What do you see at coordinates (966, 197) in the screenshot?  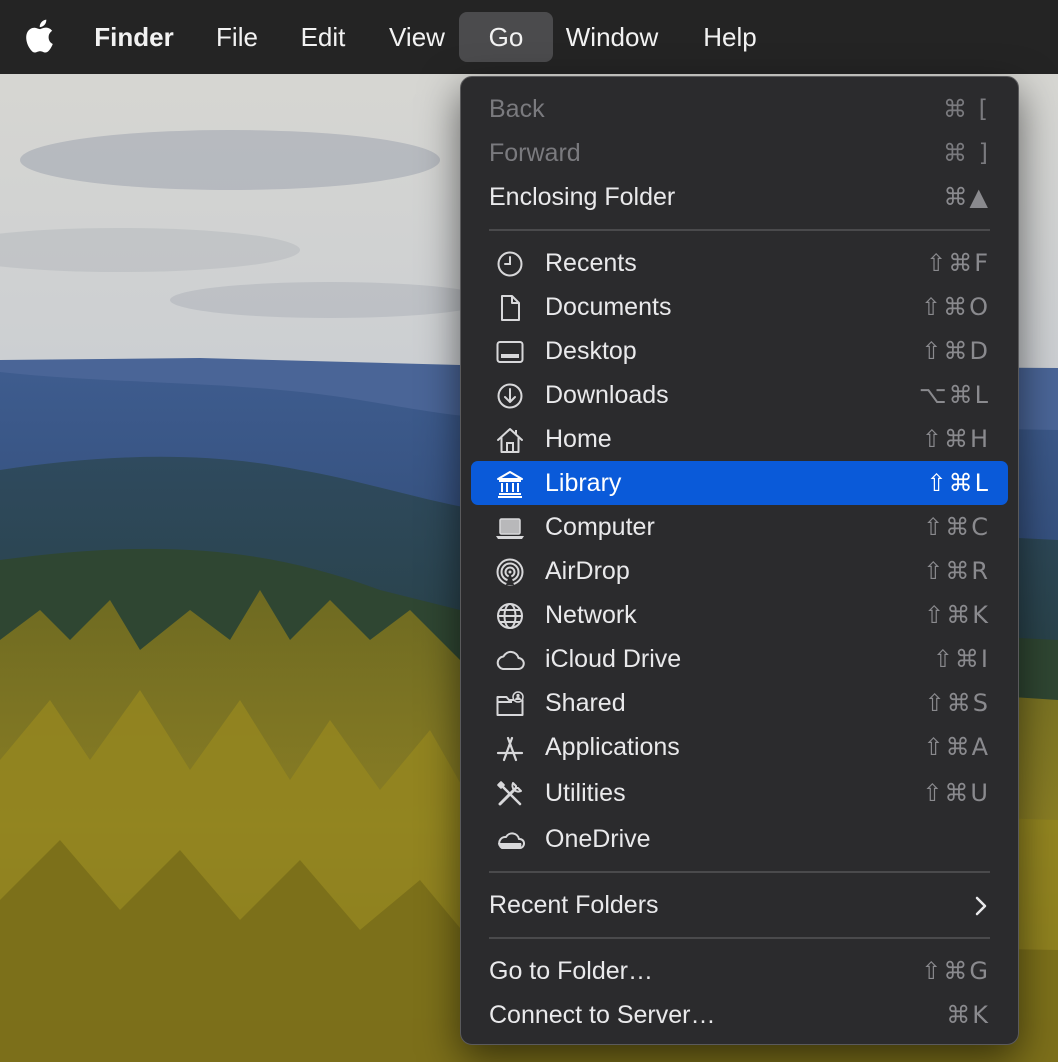 I see `shortcut-label: ⌘▲` at bounding box center [966, 197].